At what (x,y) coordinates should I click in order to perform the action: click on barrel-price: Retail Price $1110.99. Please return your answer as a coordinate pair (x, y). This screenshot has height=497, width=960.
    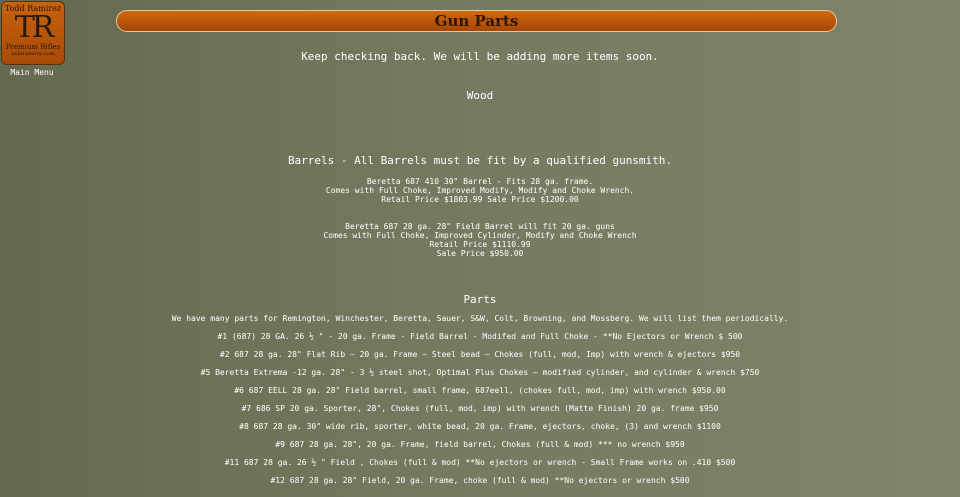
    Looking at the image, I should click on (480, 244).